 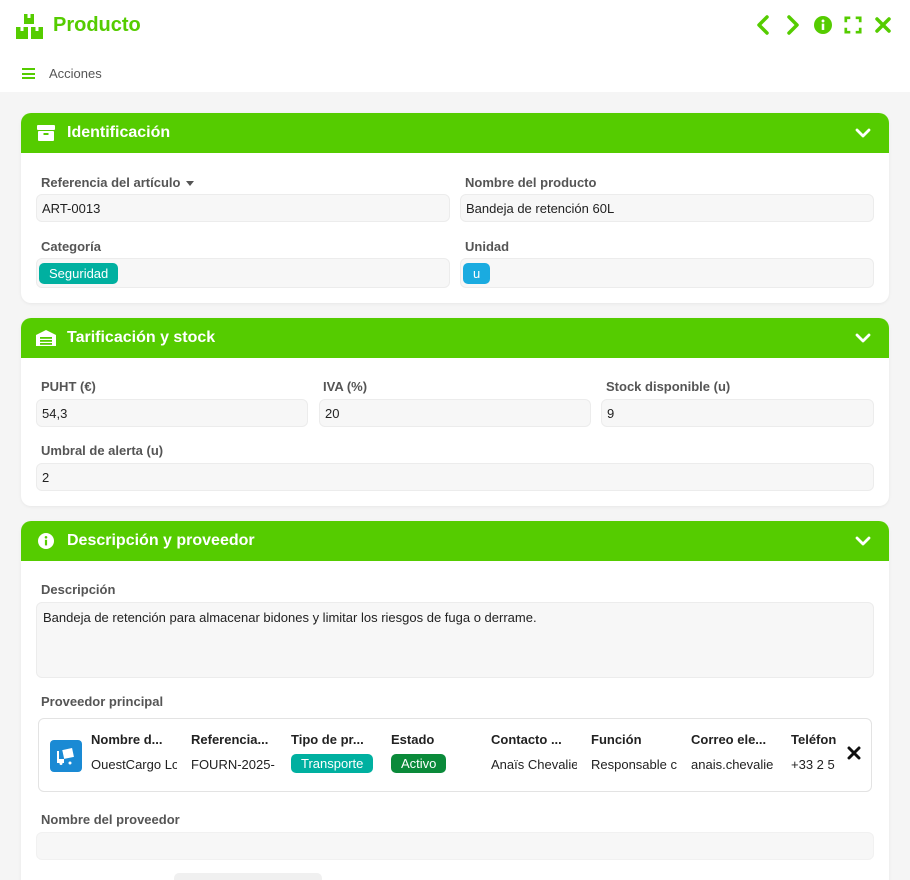 What do you see at coordinates (477, 273) in the screenshot?
I see `unit-tag: u` at bounding box center [477, 273].